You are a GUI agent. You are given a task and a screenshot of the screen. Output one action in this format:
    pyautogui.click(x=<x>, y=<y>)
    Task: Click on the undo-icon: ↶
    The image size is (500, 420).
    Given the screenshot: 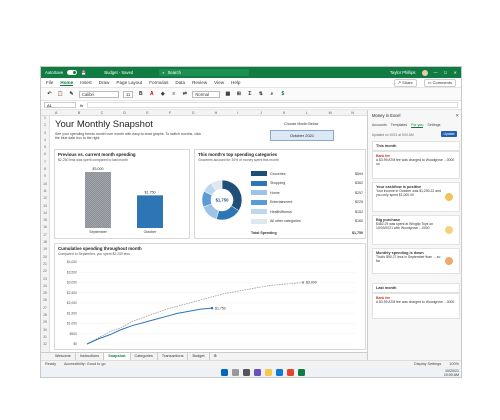 What is the action you would take?
    pyautogui.click(x=49, y=94)
    